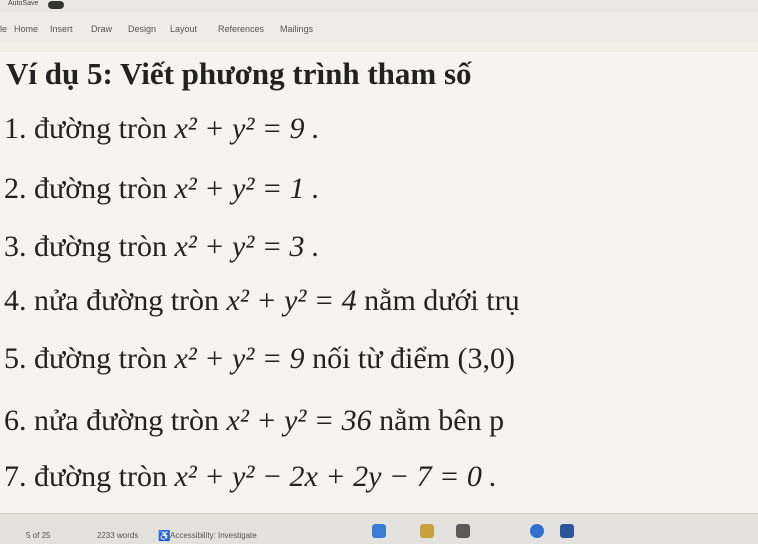  What do you see at coordinates (438, 420) in the screenshot?
I see `item-rest: nằm bên p` at bounding box center [438, 420].